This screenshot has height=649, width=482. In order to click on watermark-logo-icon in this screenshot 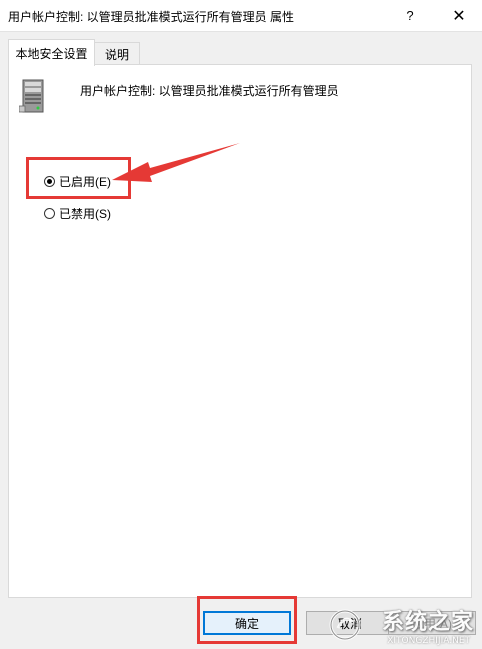, I will do `click(345, 625)`.